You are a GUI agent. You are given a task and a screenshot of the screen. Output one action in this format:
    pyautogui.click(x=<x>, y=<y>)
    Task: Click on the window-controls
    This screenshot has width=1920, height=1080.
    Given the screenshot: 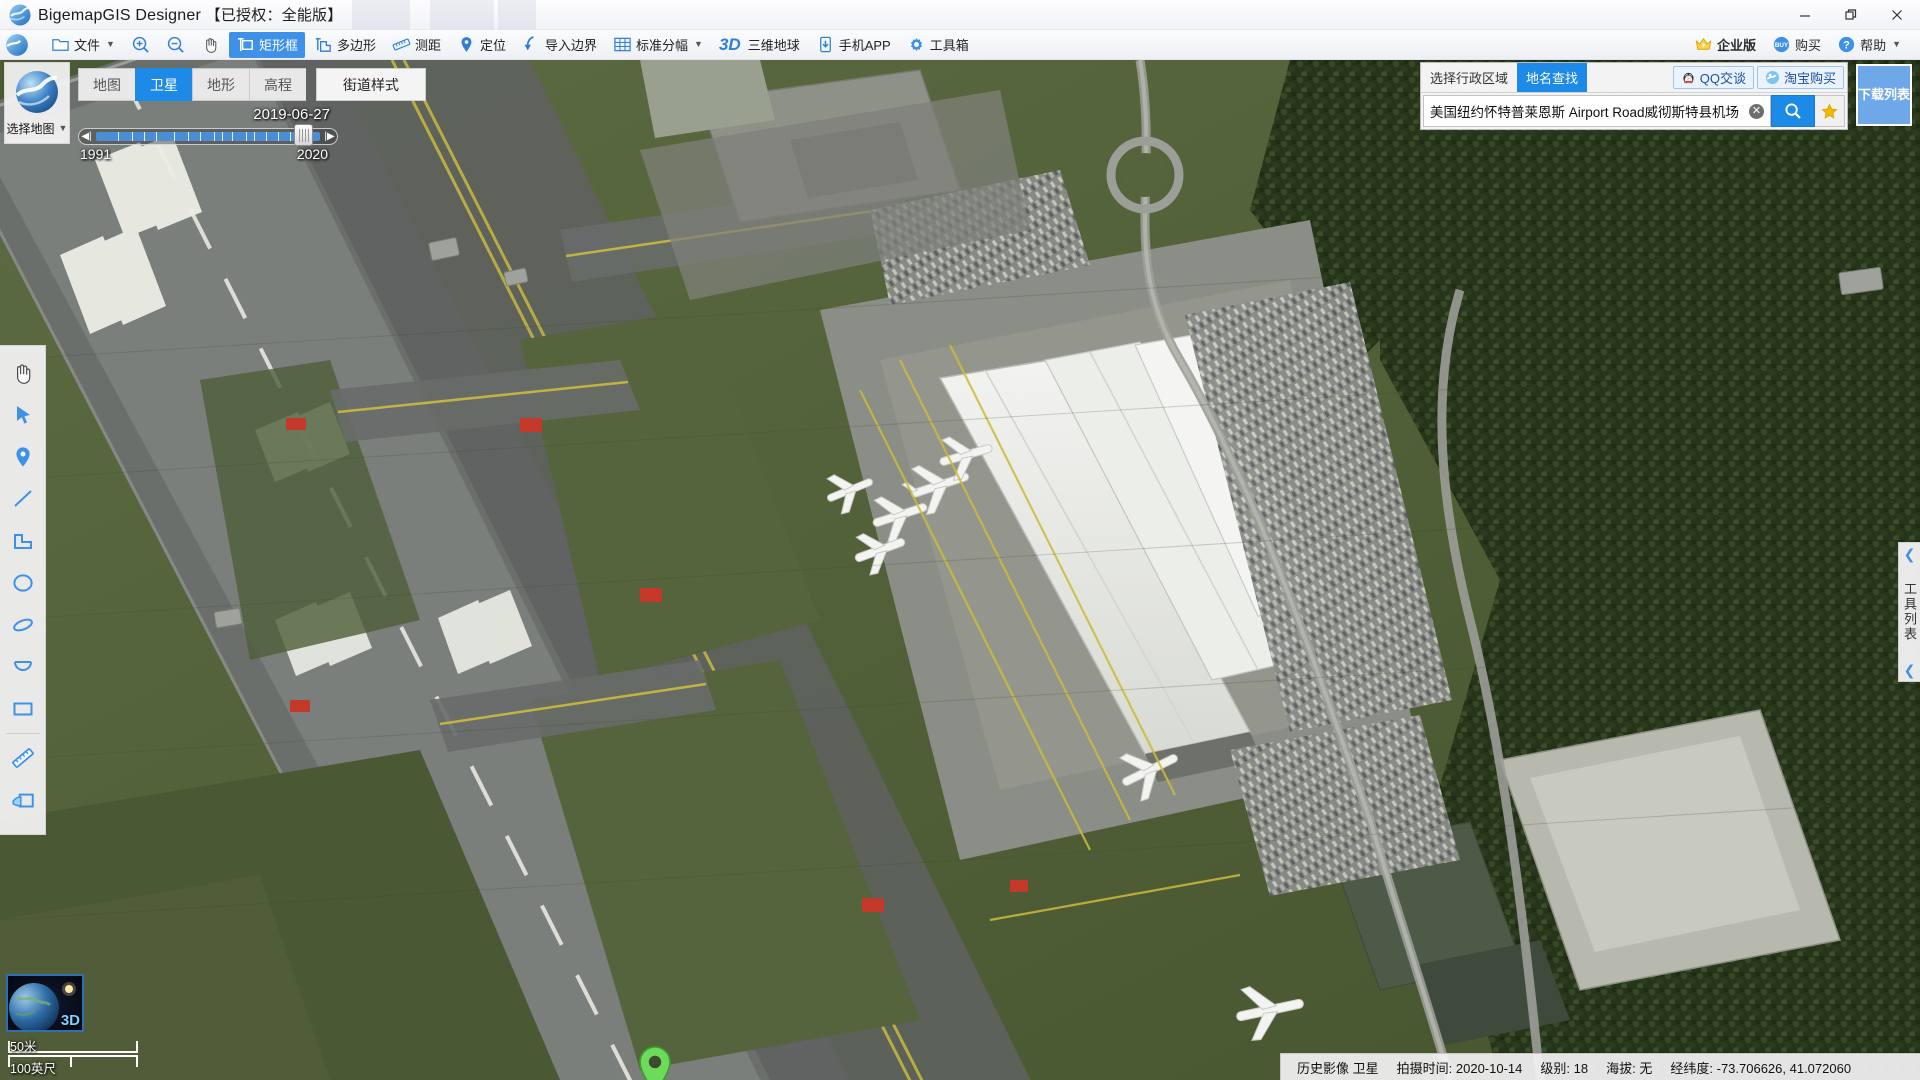 What is the action you would take?
    pyautogui.click(x=1851, y=15)
    